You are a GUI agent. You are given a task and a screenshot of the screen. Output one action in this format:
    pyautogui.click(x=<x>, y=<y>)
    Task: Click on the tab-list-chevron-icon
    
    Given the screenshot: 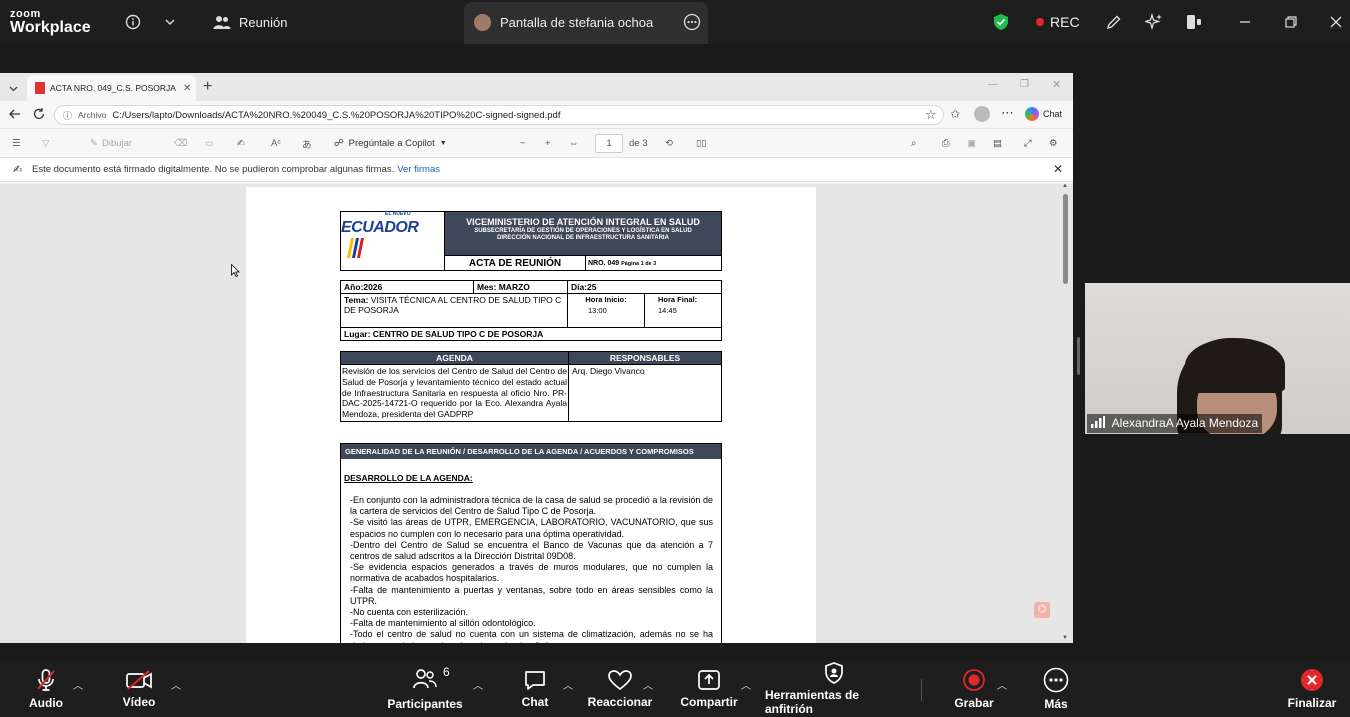 What is the action you would take?
    pyautogui.click(x=13, y=90)
    